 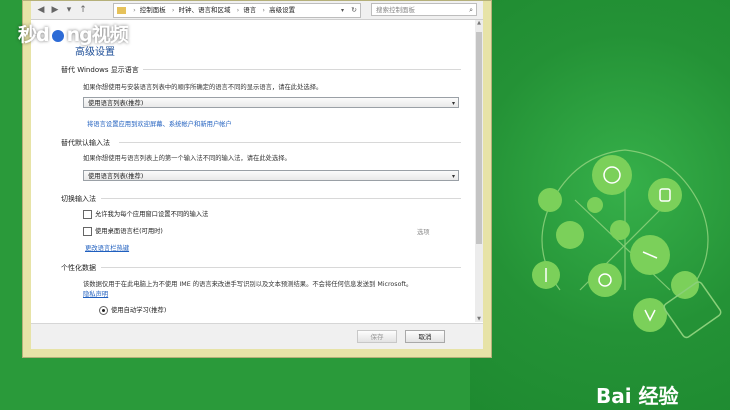 What do you see at coordinates (425, 336) in the screenshot?
I see `cancel-button: 取消` at bounding box center [425, 336].